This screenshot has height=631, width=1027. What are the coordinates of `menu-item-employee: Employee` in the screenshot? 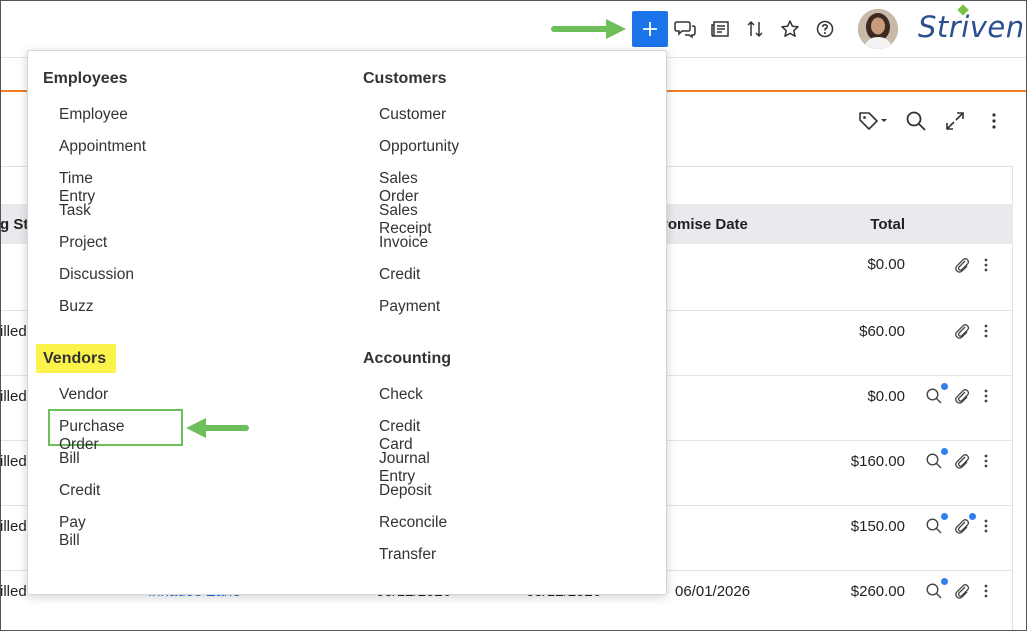 It's located at (93, 115).